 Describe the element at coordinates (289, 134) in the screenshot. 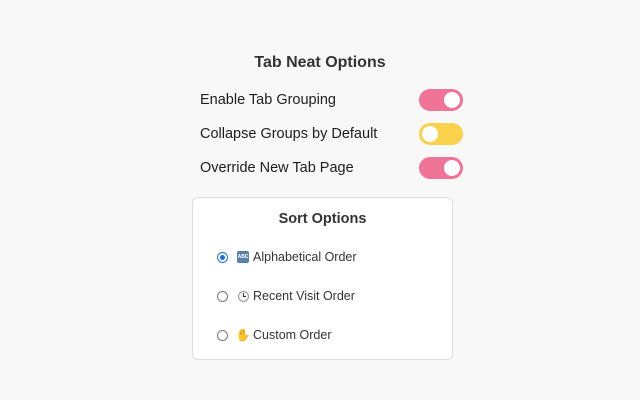

I see `option-label: Collapse Groups by Default` at that location.